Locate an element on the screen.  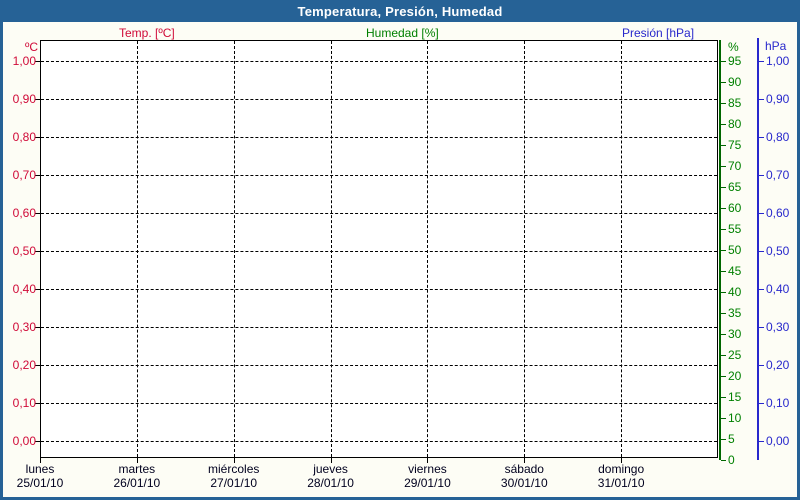
page-title: Temperatura, Presión, Humedad is located at coordinates (400, 11).